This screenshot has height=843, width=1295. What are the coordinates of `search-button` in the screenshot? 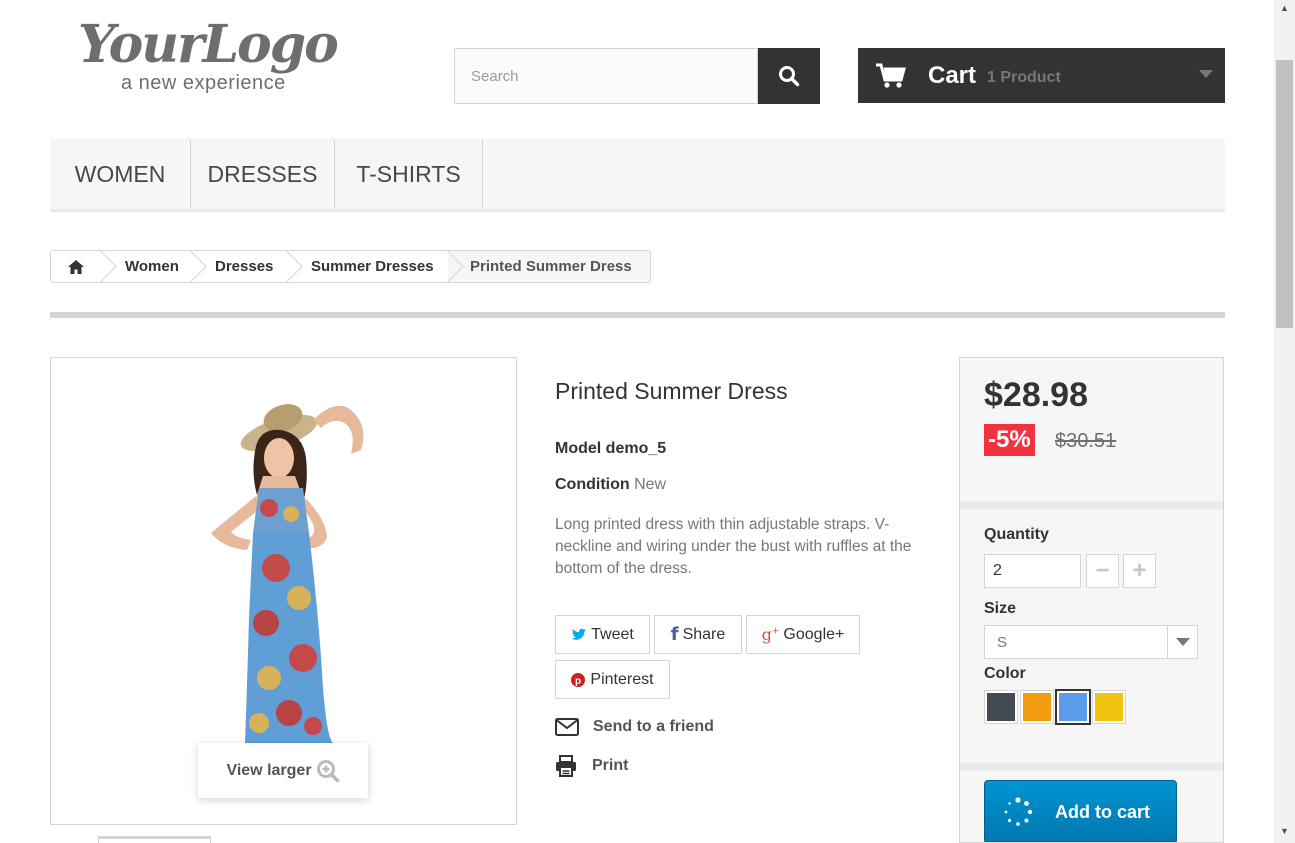 It's located at (789, 76).